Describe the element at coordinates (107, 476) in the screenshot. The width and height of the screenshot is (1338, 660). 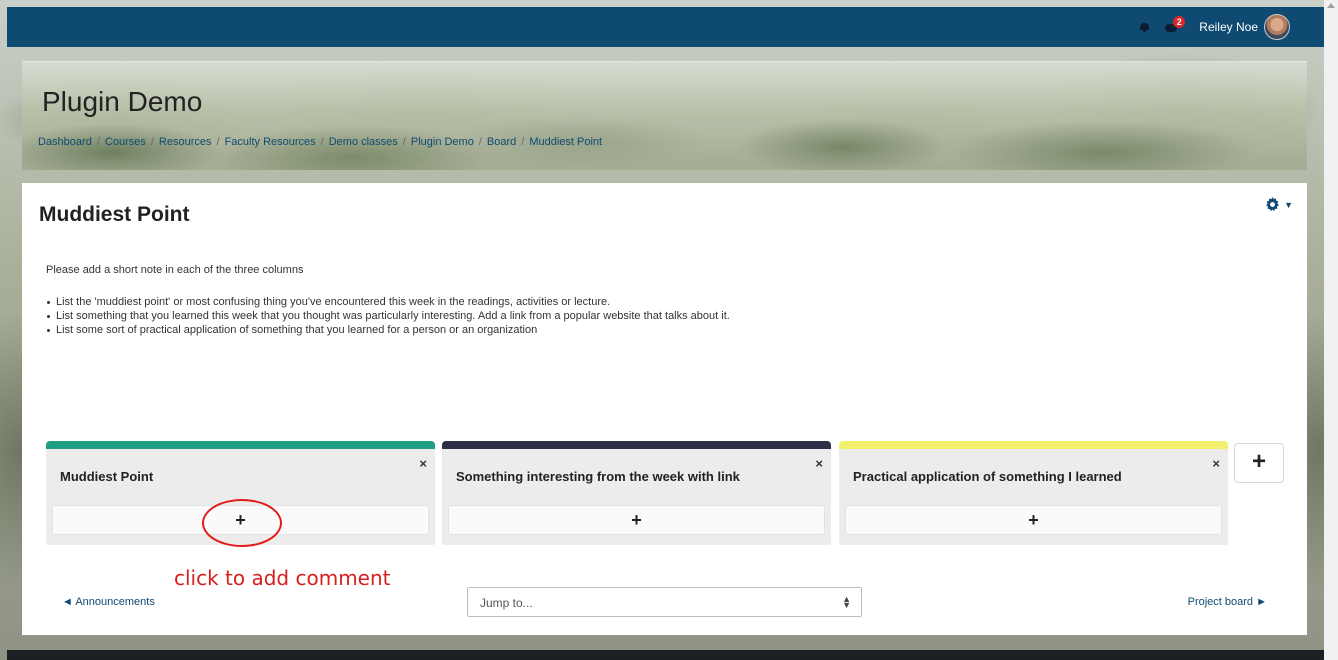
I see `column-heading: Muddiest Point` at that location.